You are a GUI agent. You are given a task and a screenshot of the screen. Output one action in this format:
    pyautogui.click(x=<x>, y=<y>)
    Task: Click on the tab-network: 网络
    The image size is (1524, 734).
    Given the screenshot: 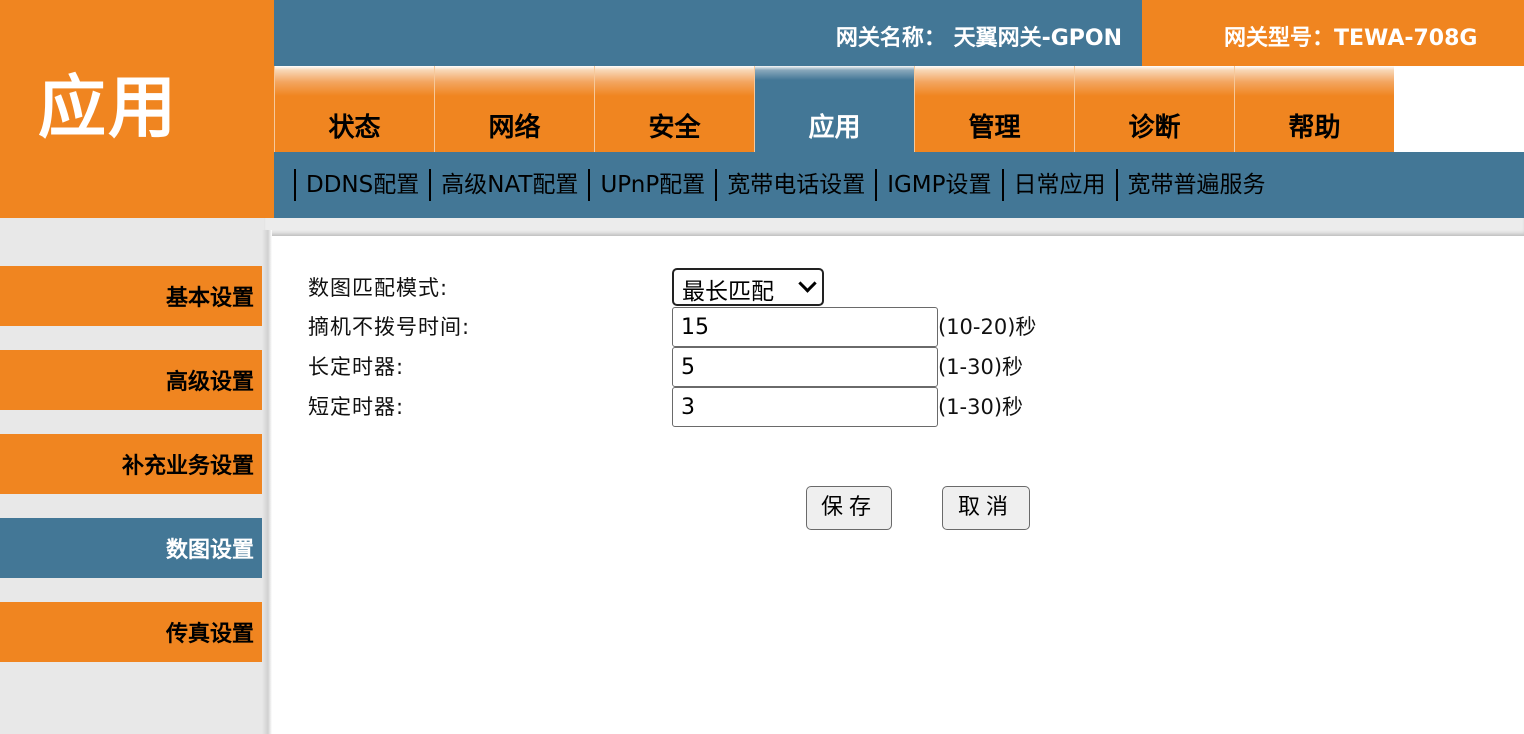 What is the action you would take?
    pyautogui.click(x=514, y=109)
    